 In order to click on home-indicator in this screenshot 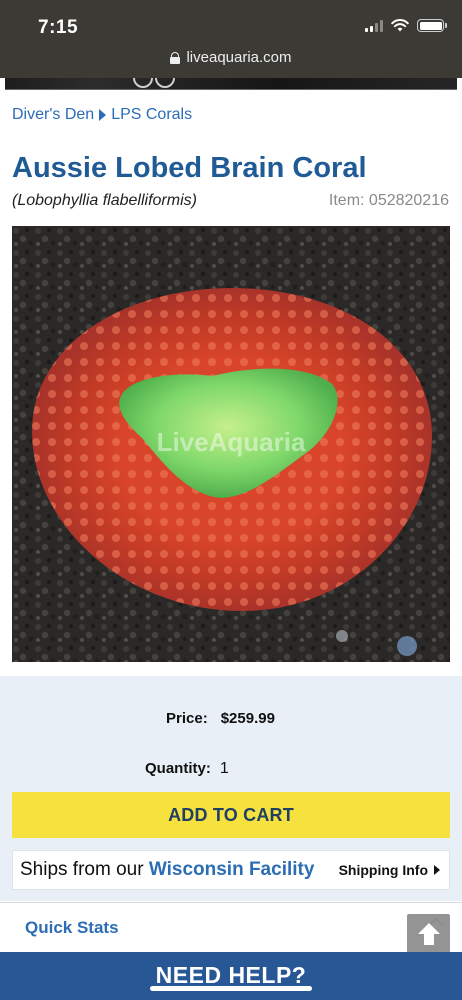, I will do `click(231, 988)`.